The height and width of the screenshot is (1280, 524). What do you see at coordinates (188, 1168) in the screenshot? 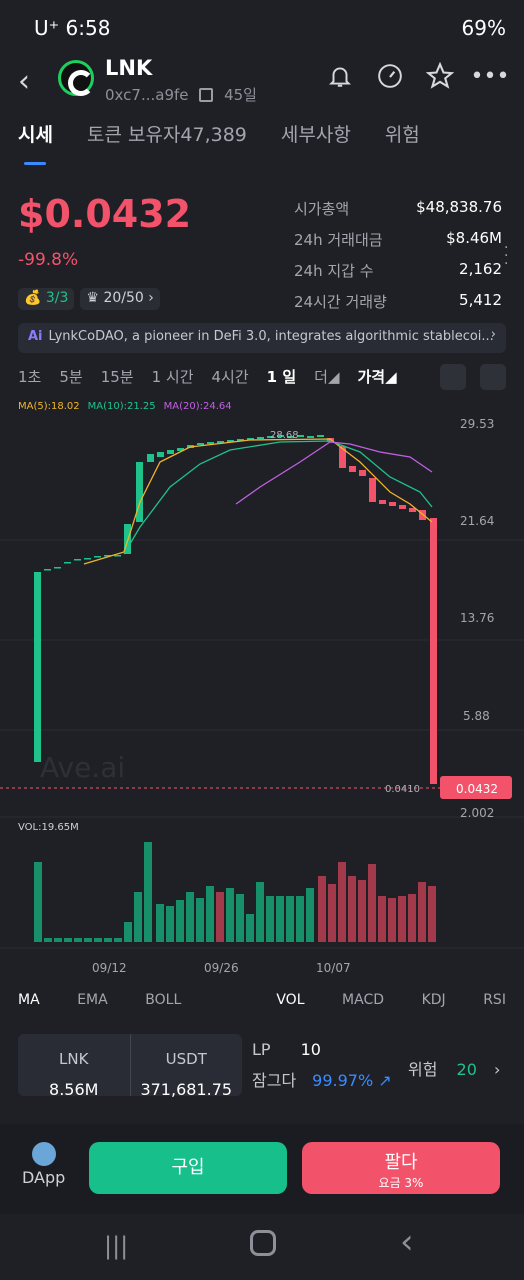
I see `buy-button: 구입` at bounding box center [188, 1168].